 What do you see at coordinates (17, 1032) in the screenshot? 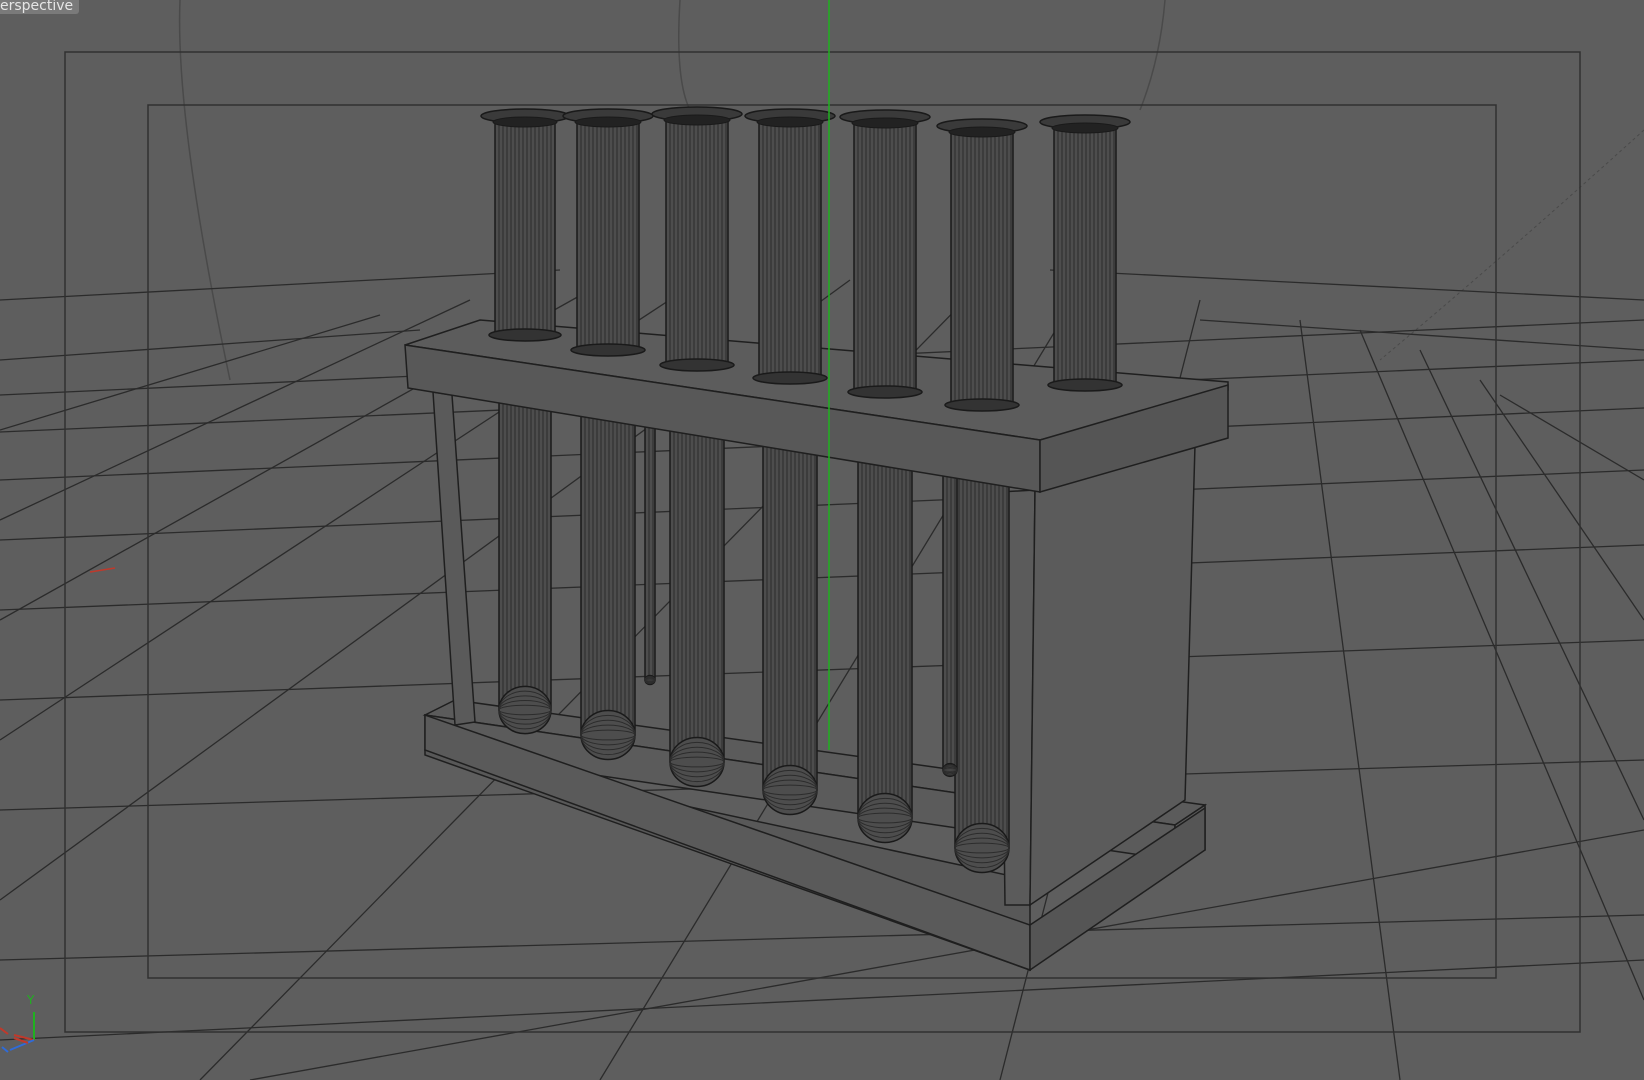
I see `axis-gizmo` at bounding box center [17, 1032].